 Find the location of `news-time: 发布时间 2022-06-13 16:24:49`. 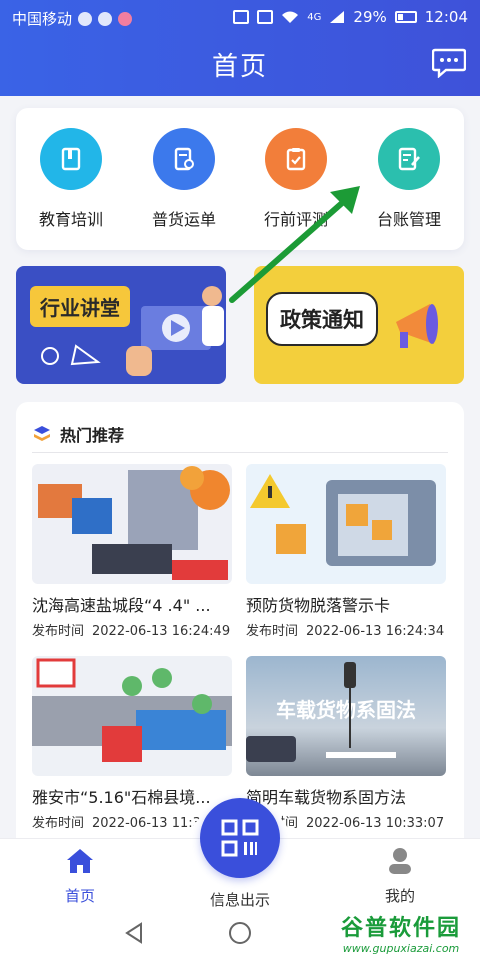

news-time: 发布时间 2022-06-13 16:24:49 is located at coordinates (132, 629).